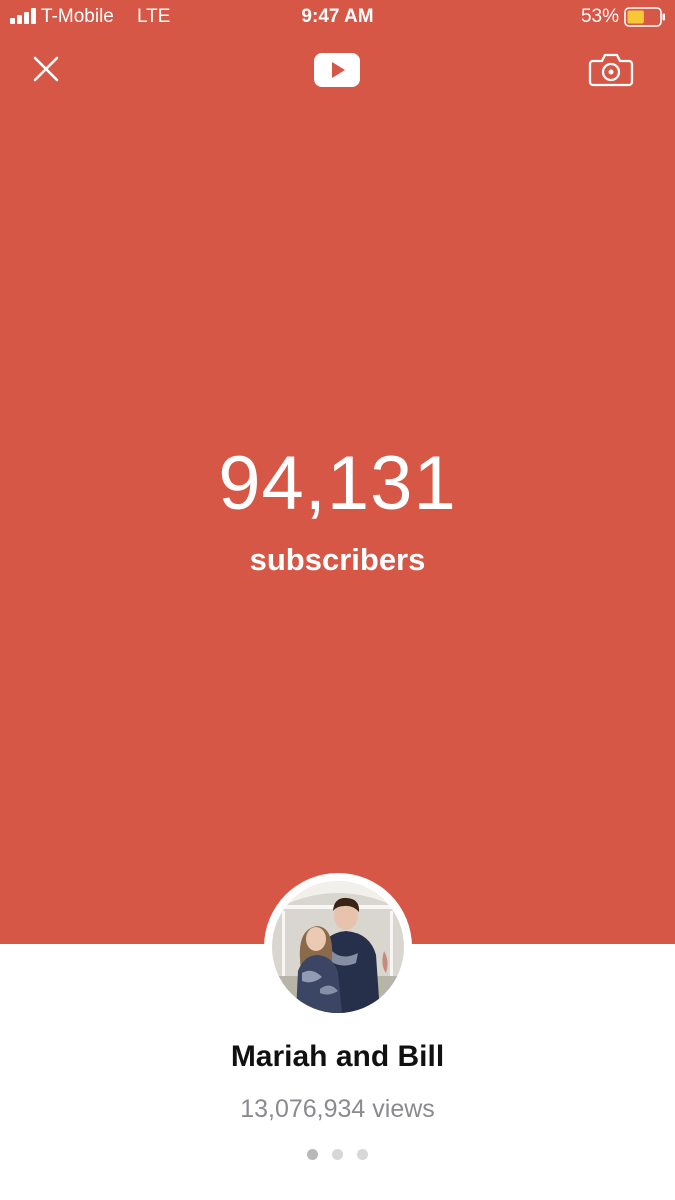 Image resolution: width=675 pixels, height=1200 pixels. What do you see at coordinates (337, 70) in the screenshot?
I see `youtube-logo-icon` at bounding box center [337, 70].